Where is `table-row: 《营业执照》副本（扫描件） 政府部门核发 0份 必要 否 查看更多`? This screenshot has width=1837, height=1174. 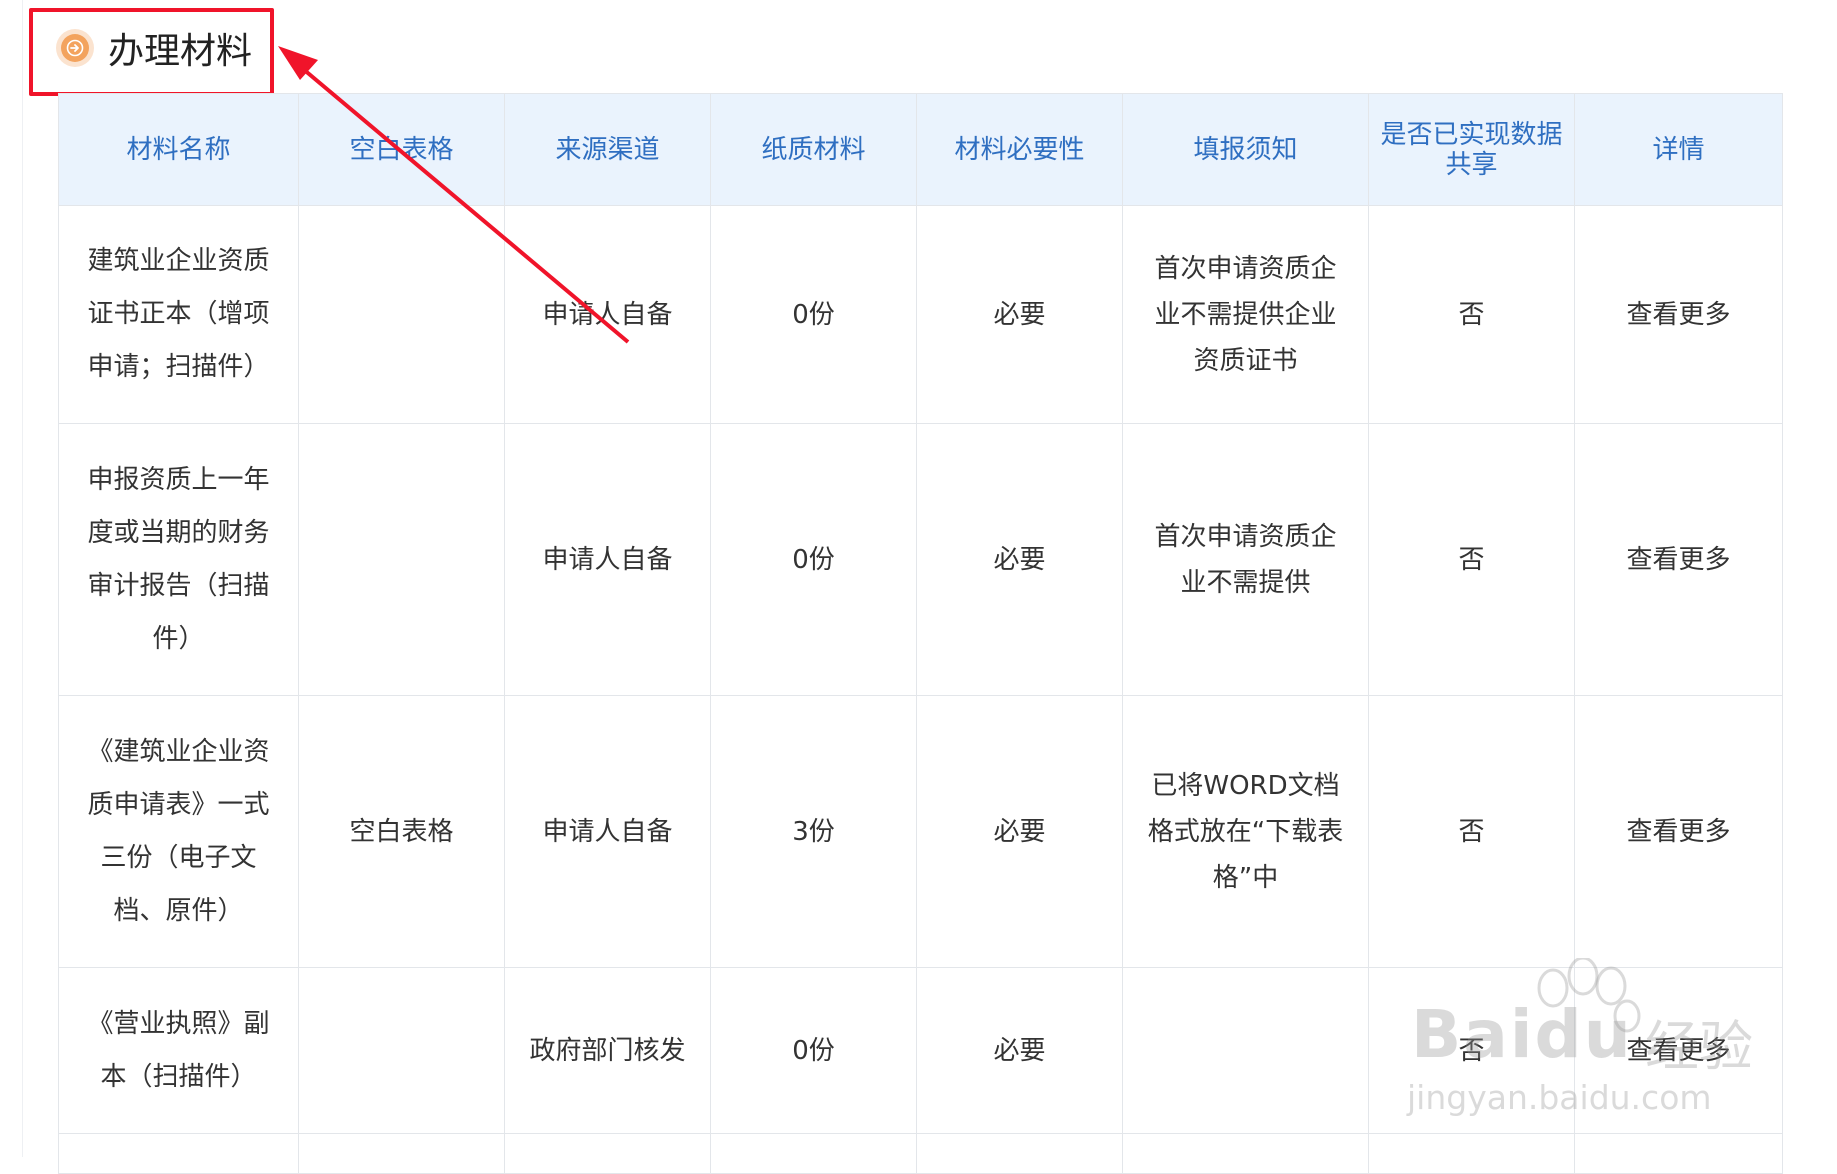
table-row: 《营业执照》副本（扫描件） 政府部门核发 0份 必要 否 查看更多 is located at coordinates (920, 1050).